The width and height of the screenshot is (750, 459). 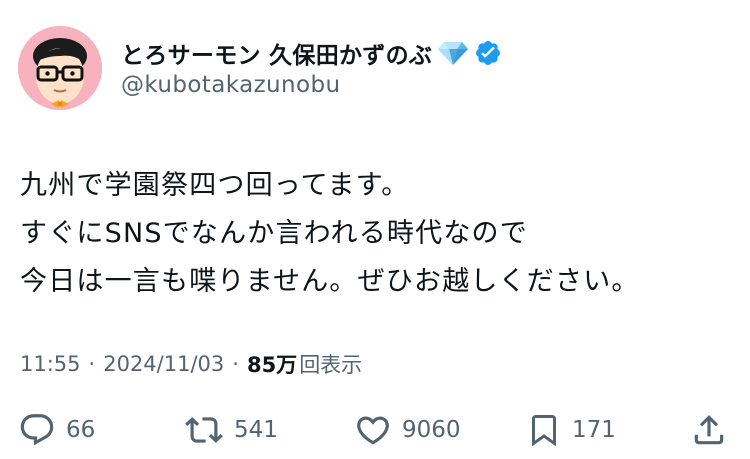 What do you see at coordinates (453, 53) in the screenshot?
I see `gem-icon` at bounding box center [453, 53].